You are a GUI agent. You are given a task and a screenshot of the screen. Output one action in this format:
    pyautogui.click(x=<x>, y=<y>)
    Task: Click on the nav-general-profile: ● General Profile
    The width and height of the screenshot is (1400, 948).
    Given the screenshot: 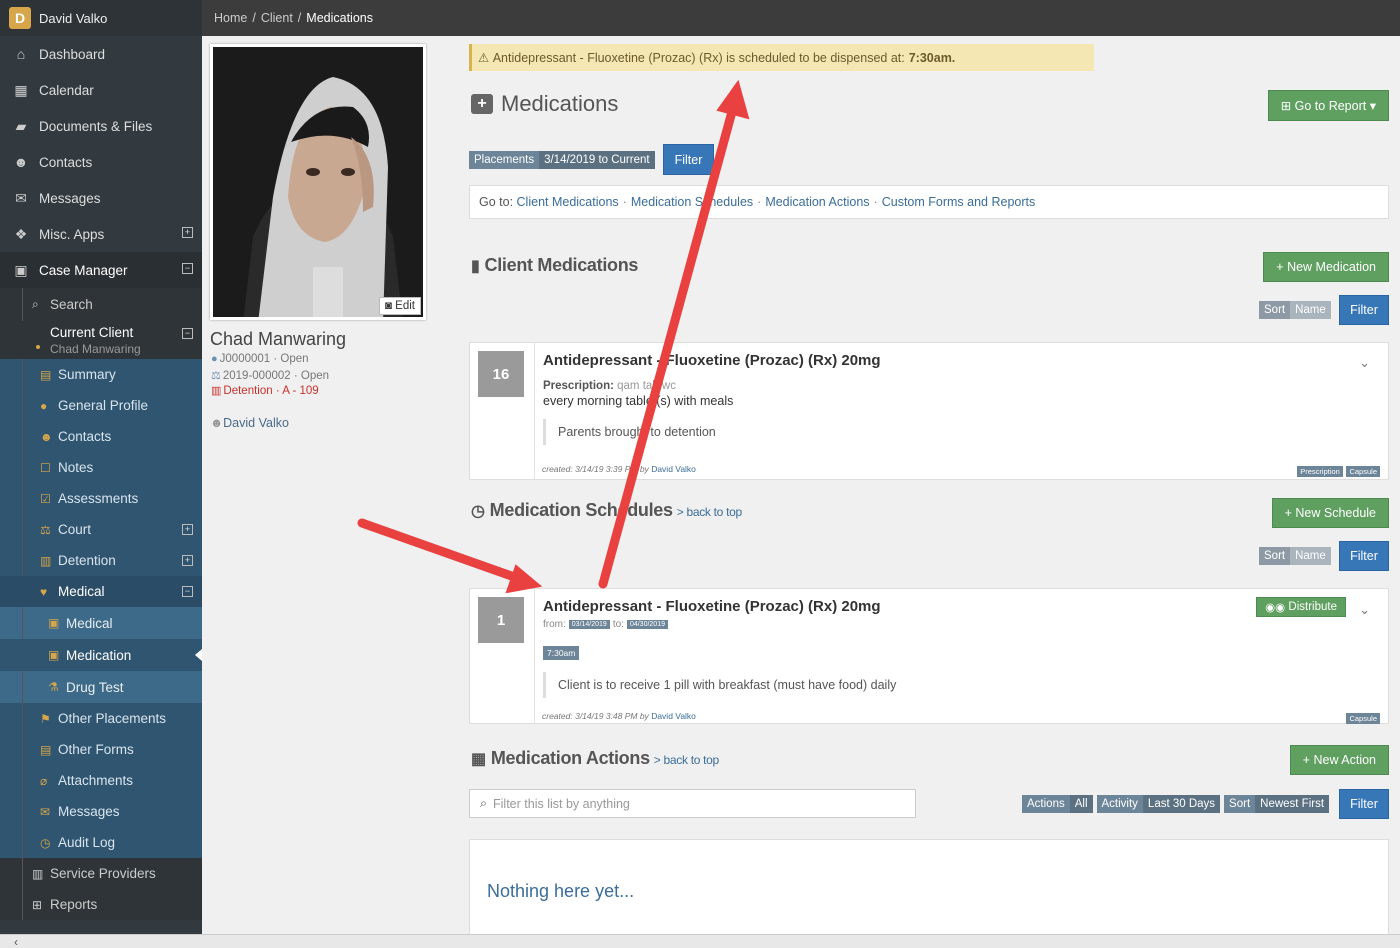 What is the action you would take?
    pyautogui.click(x=101, y=405)
    